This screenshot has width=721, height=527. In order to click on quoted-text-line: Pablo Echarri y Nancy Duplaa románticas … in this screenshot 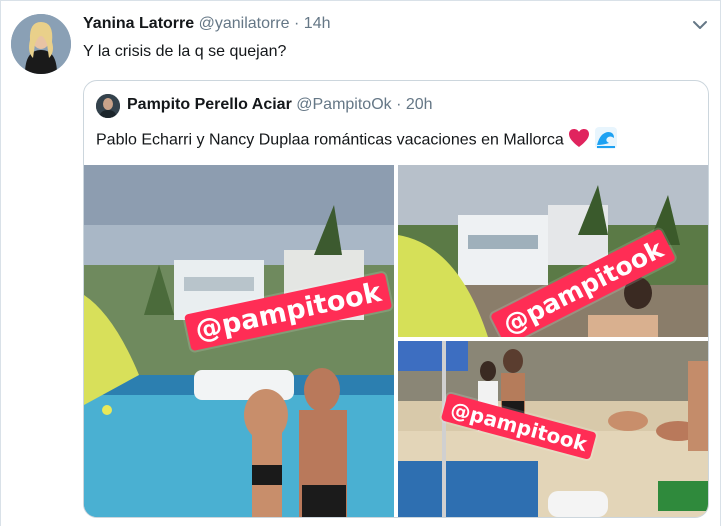, I will do `click(356, 140)`.